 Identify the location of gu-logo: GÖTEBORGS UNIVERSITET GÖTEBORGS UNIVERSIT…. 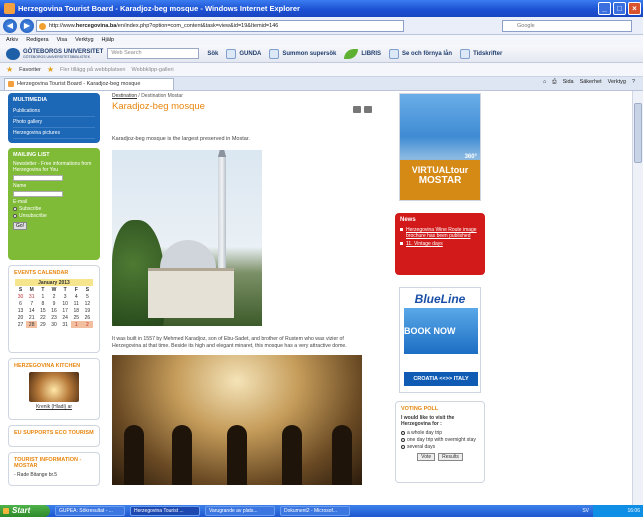
(54, 53).